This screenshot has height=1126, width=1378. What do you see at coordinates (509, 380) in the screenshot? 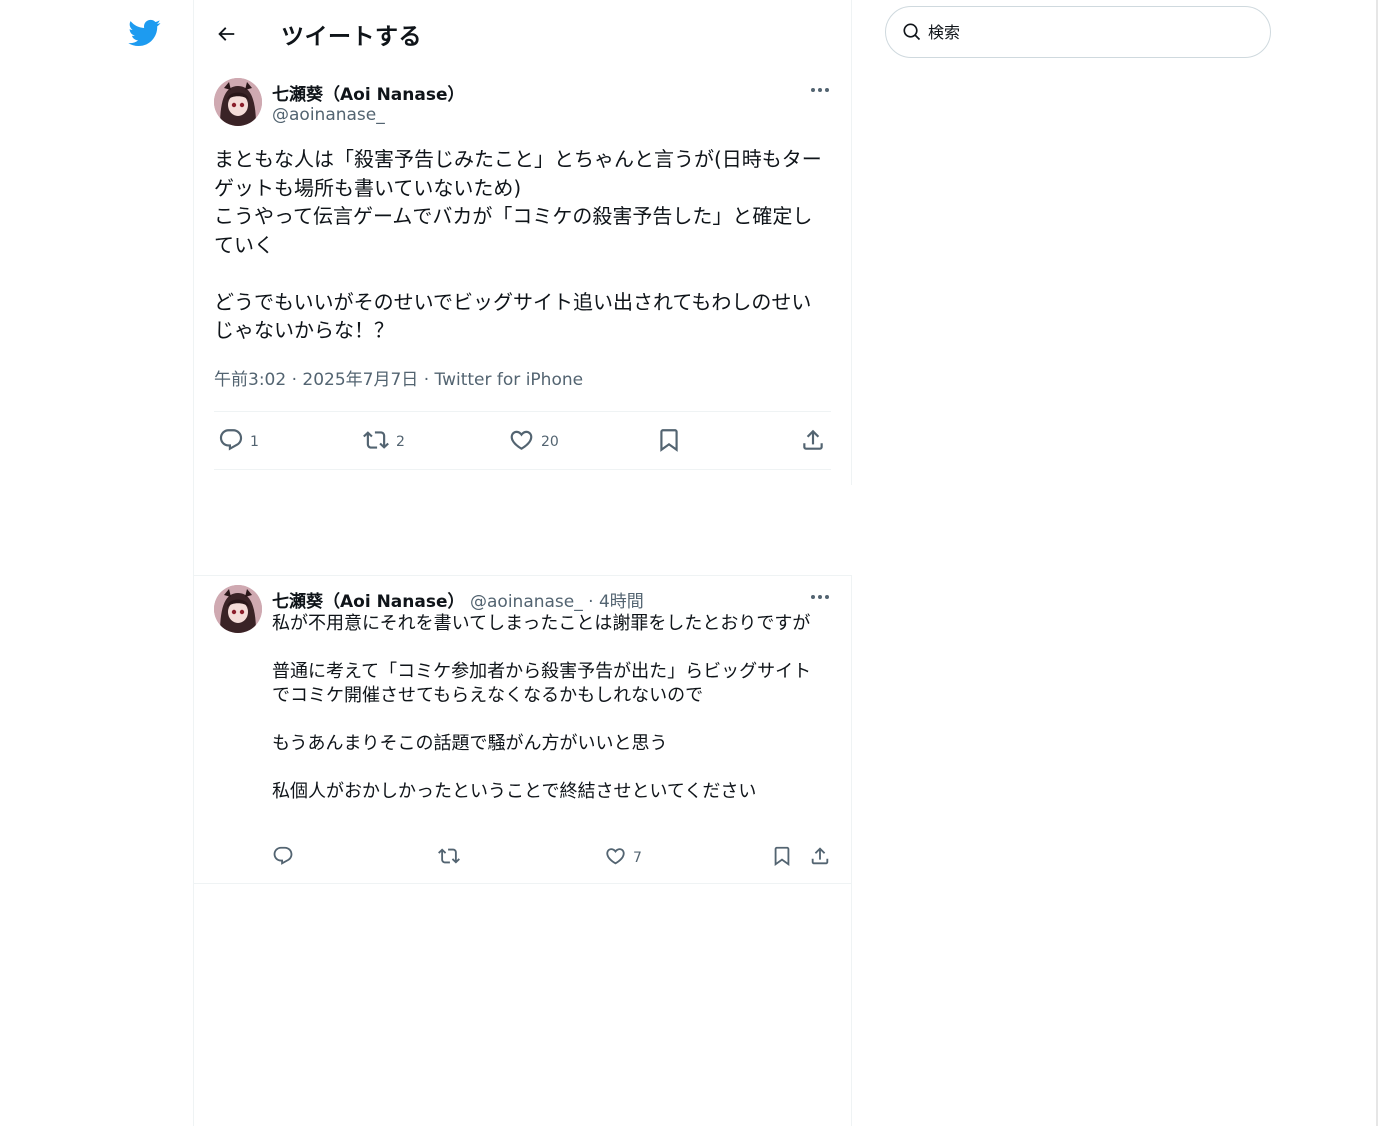
I see `tweet-source: Twitter for iPhone` at bounding box center [509, 380].